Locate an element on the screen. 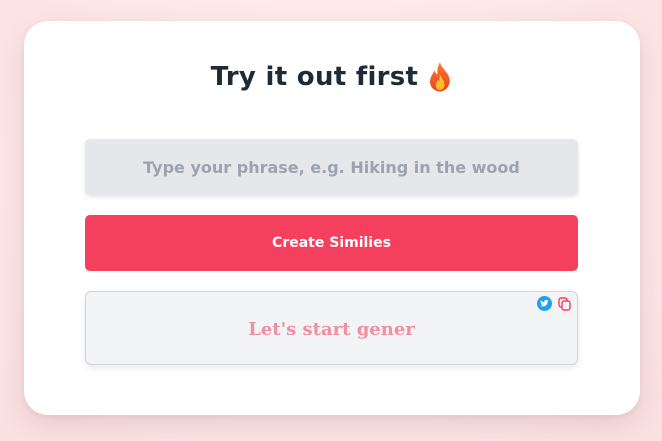 The width and height of the screenshot is (662, 441). title-row: Try it out first is located at coordinates (332, 77).